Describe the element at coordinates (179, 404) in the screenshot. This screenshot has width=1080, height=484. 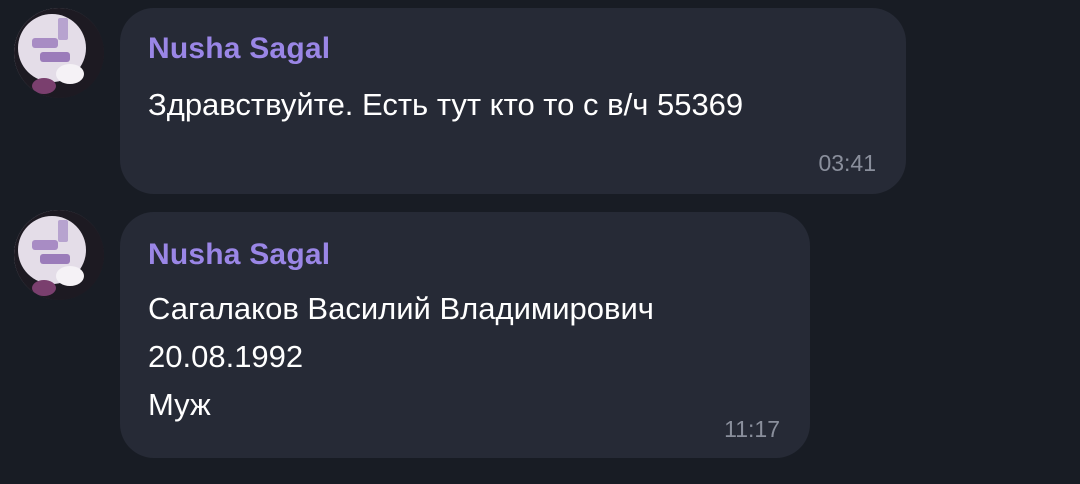
I see `message-text-line: Муж` at that location.